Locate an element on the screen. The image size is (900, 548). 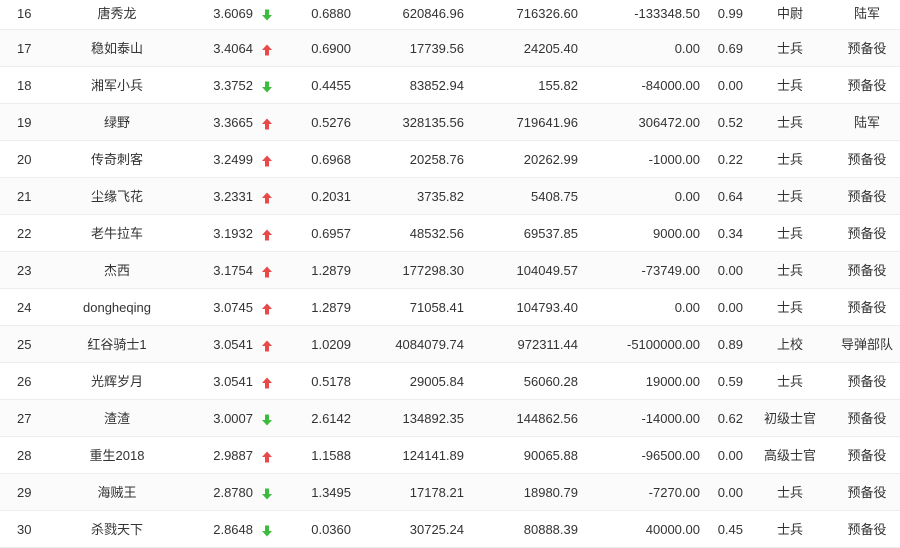
user-name-link: 渣渣 is located at coordinates (117, 418).